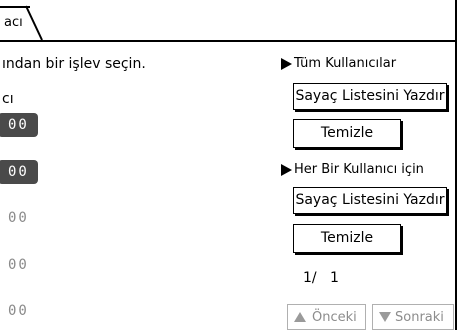  I want to click on page-indicator: 1/ 1, so click(321, 278).